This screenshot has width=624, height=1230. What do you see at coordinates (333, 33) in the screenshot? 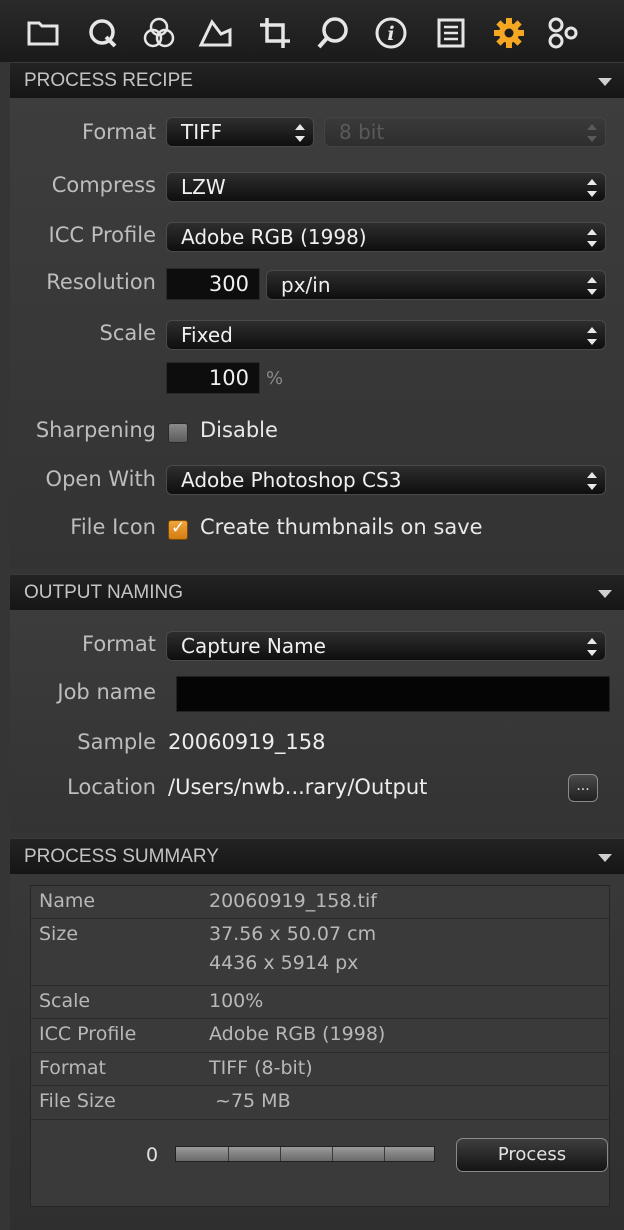
I see `focus-loupe-icon` at bounding box center [333, 33].